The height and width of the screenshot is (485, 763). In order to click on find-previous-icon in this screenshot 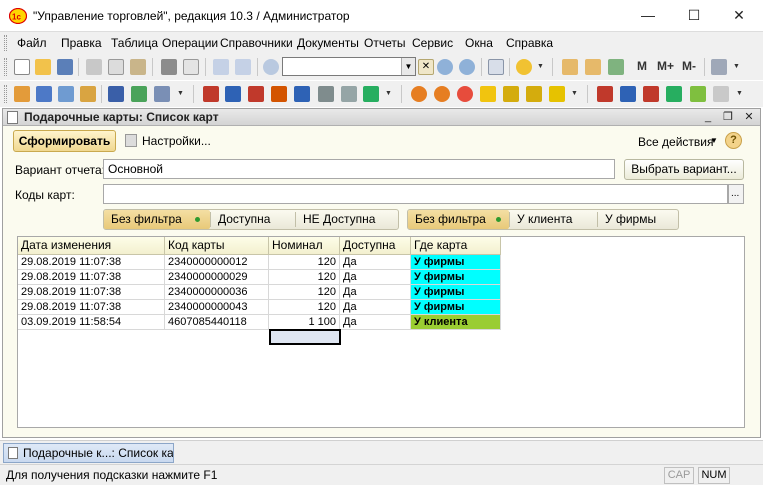, I will do `click(467, 67)`.